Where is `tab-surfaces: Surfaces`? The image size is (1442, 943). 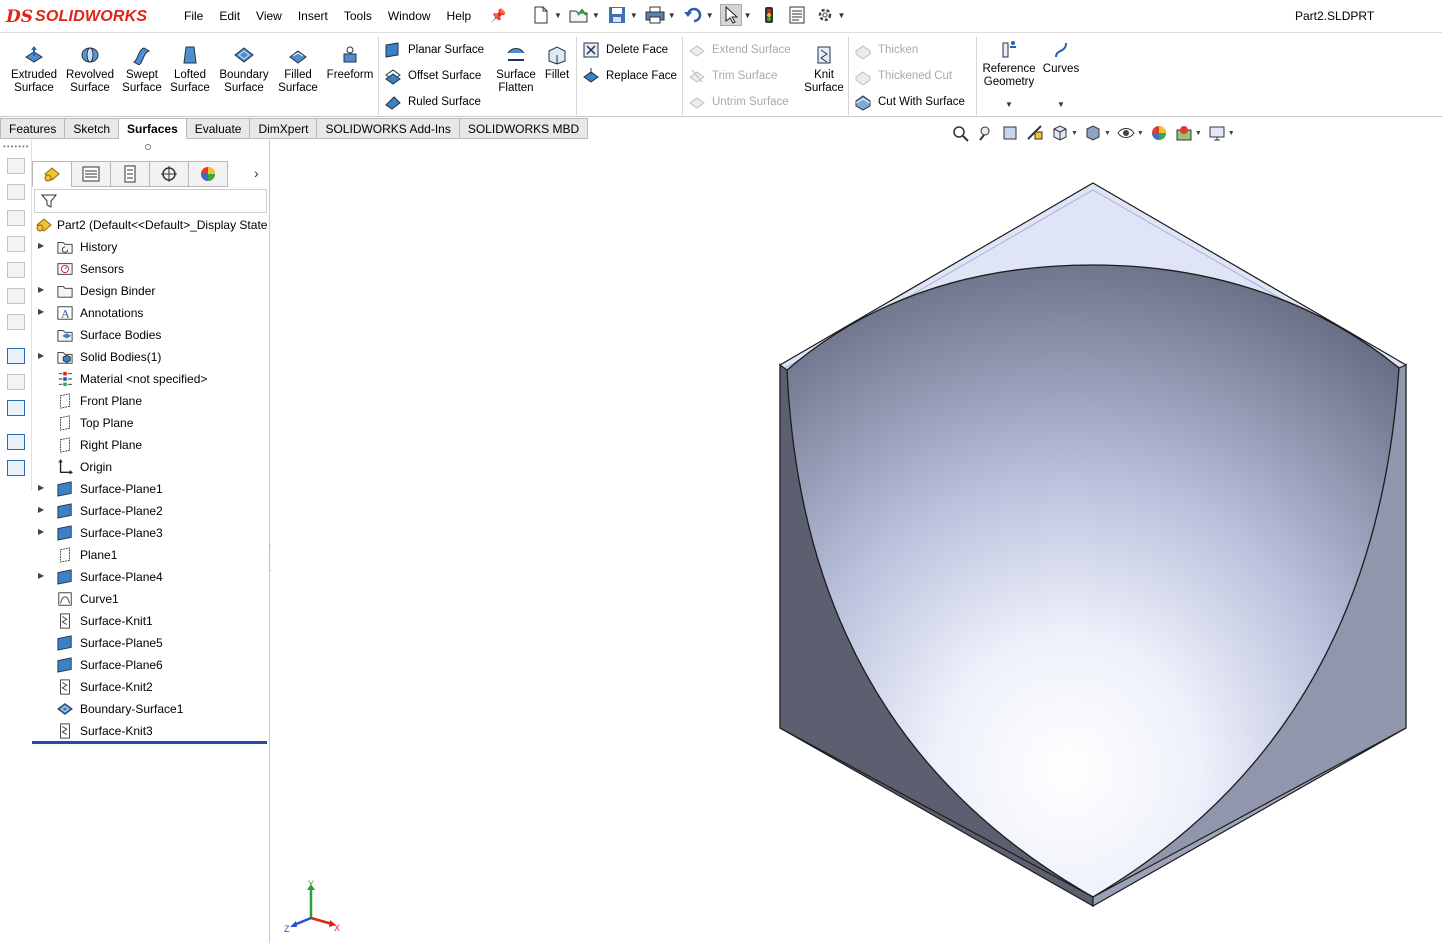 tab-surfaces: Surfaces is located at coordinates (153, 128).